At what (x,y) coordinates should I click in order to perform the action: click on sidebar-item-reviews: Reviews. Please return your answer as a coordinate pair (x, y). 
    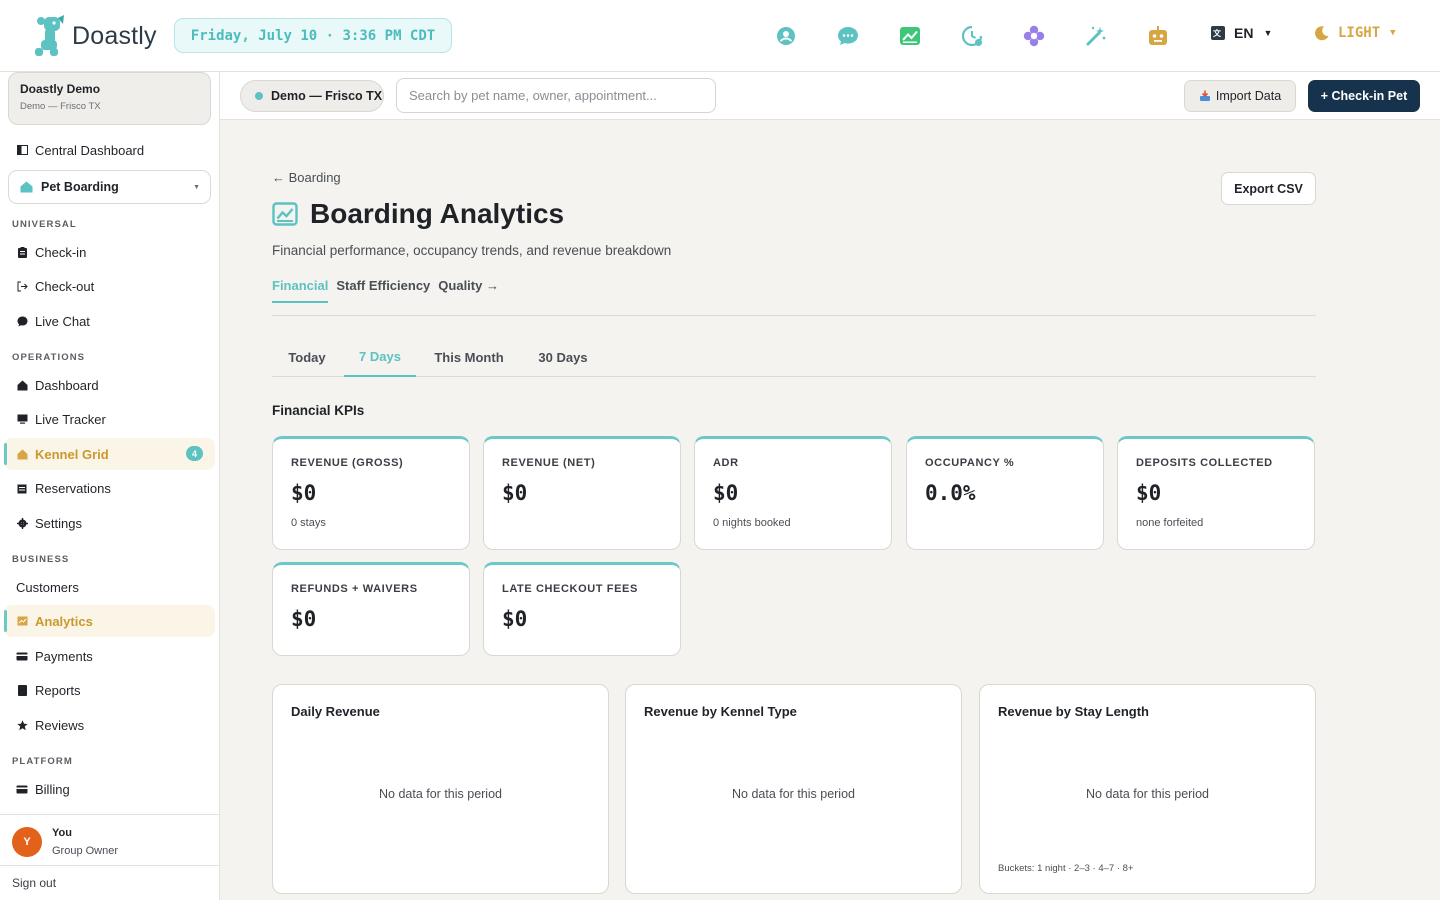
    Looking at the image, I should click on (109, 725).